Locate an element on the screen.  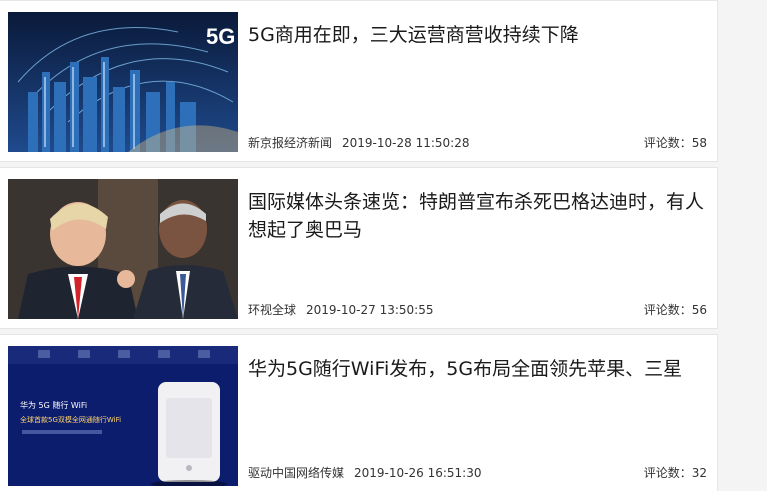
article-time: 2019-10-28 11:50:28 is located at coordinates (406, 143).